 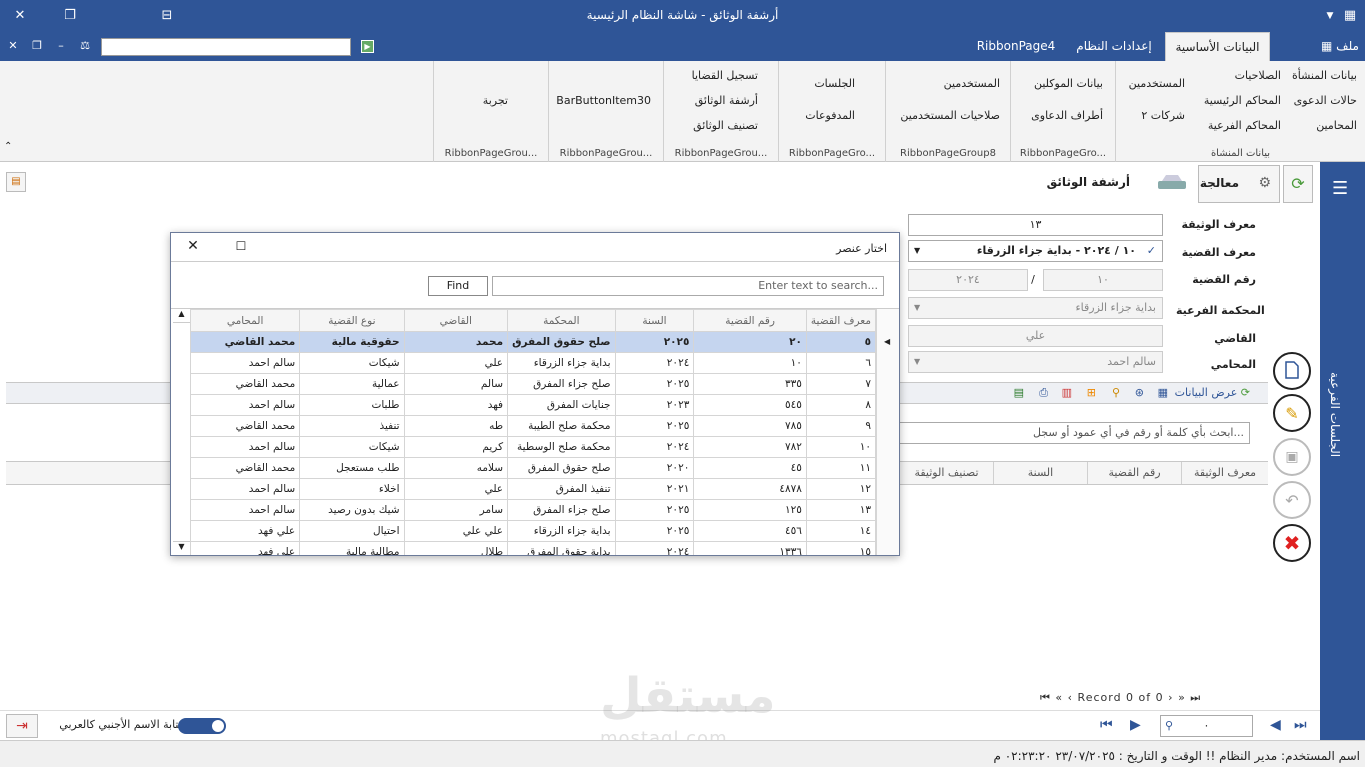 What do you see at coordinates (1114, 46) in the screenshot?
I see `tab-system-settings: إعدادات النظام` at bounding box center [1114, 46].